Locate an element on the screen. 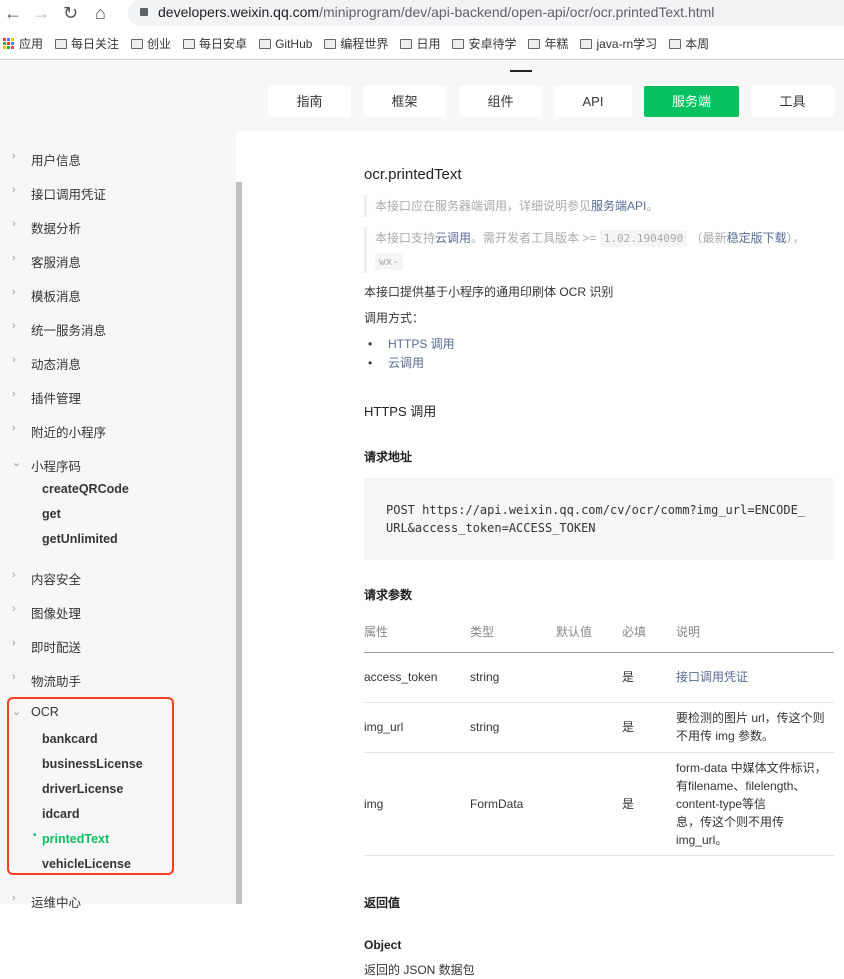  bookmark-label: 本周 is located at coordinates (697, 44).